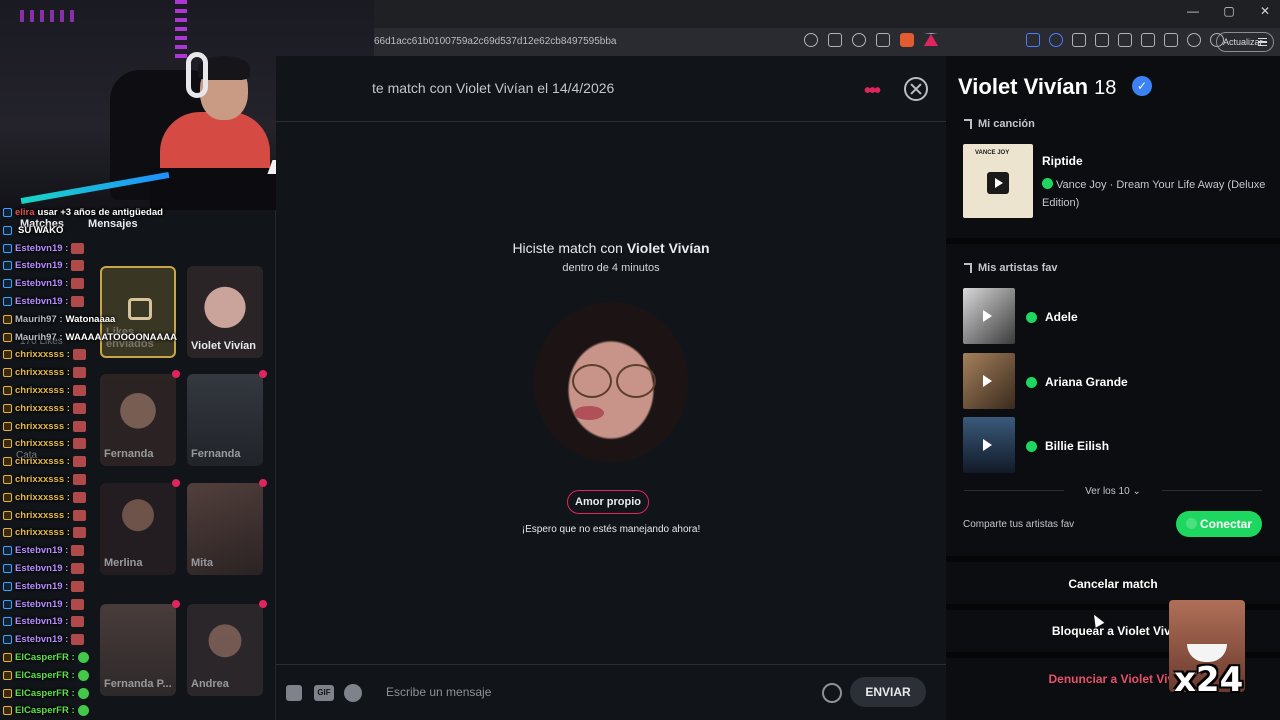  What do you see at coordinates (883, 40) in the screenshot?
I see `share-icon` at bounding box center [883, 40].